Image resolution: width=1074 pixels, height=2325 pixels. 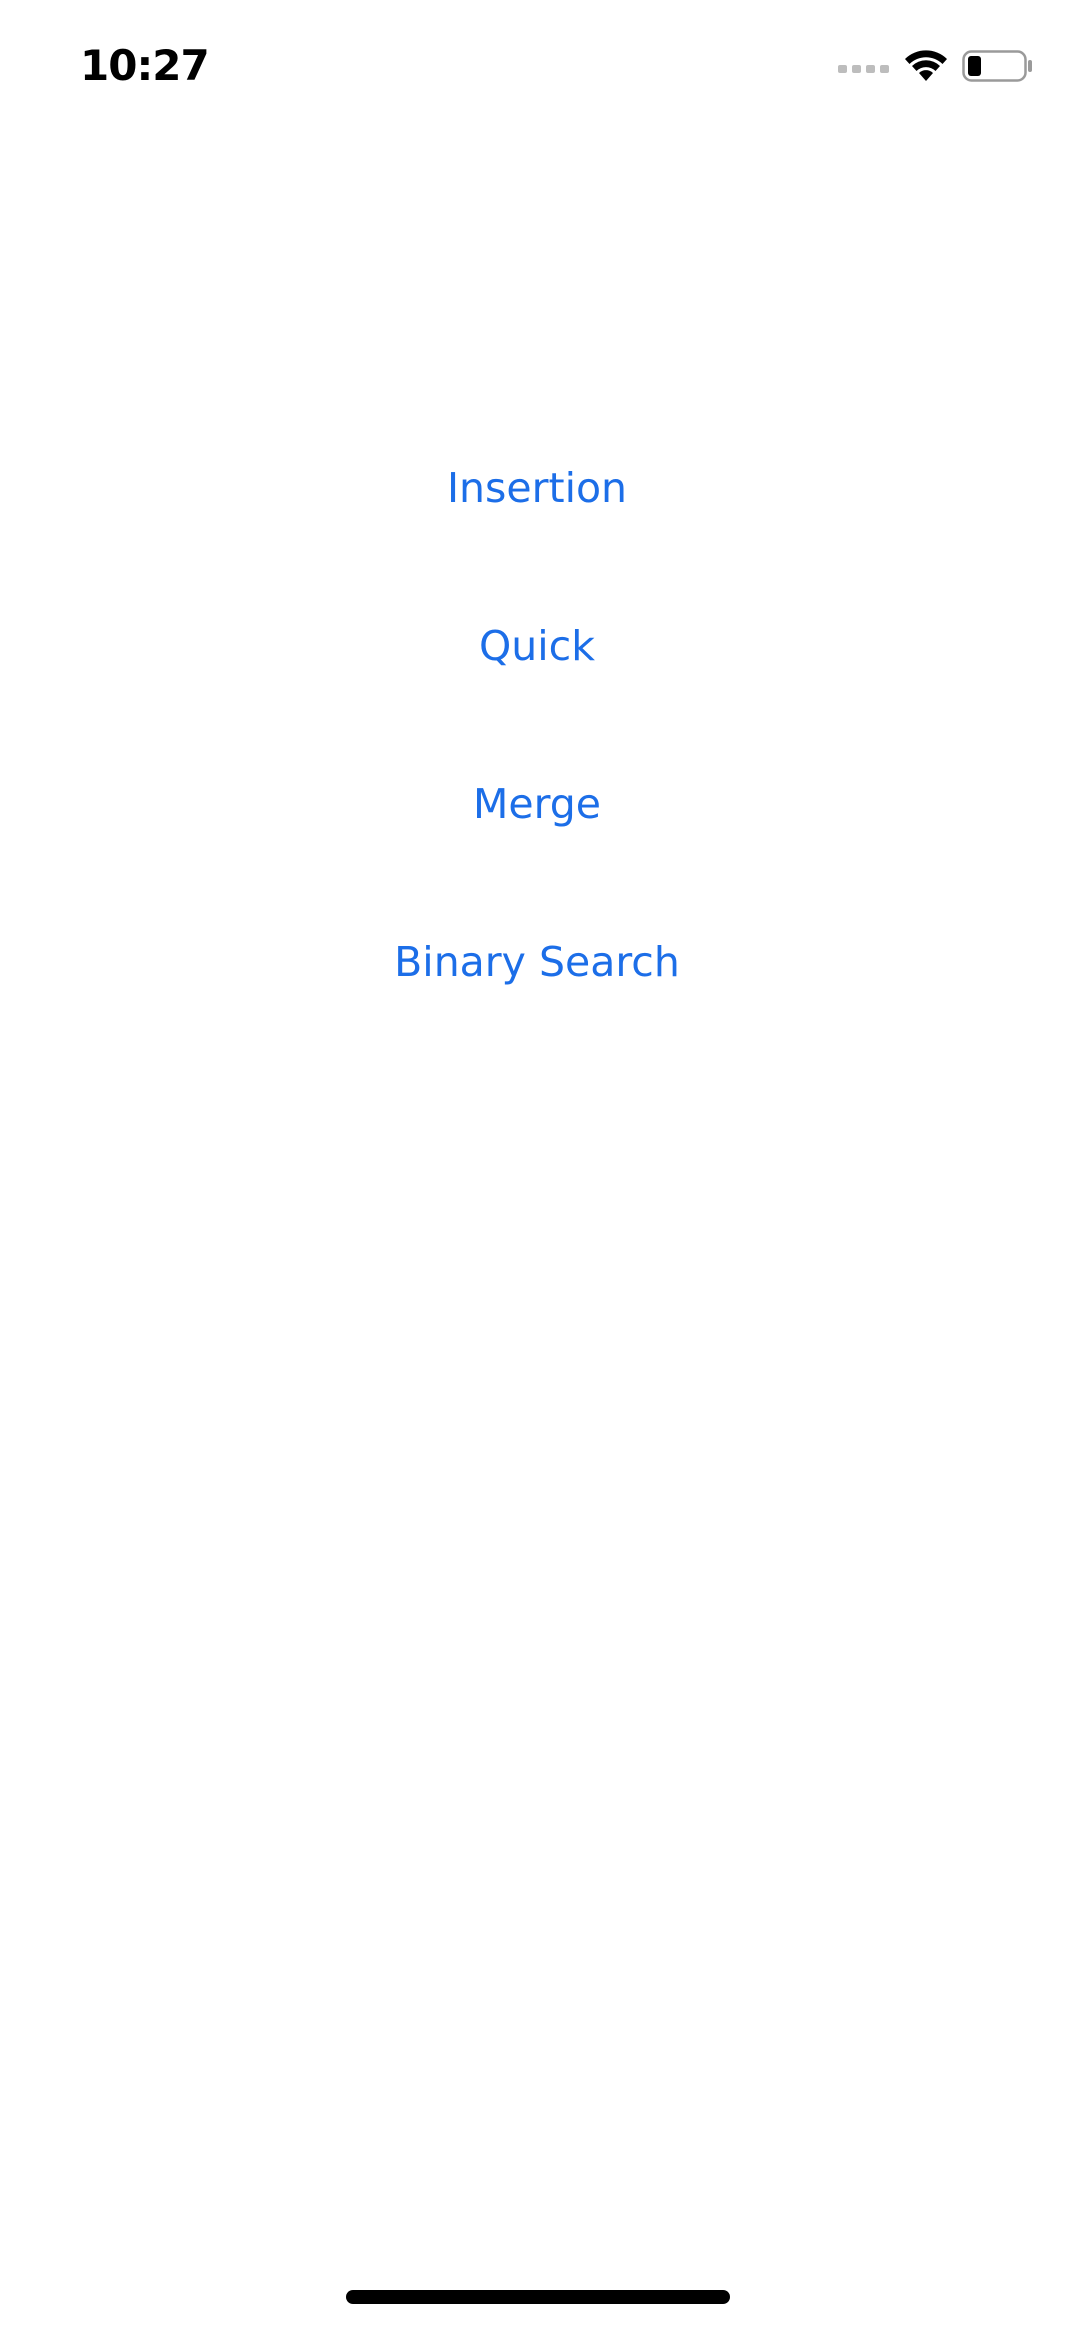 What do you see at coordinates (145, 65) in the screenshot?
I see `status-time: 10:27` at bounding box center [145, 65].